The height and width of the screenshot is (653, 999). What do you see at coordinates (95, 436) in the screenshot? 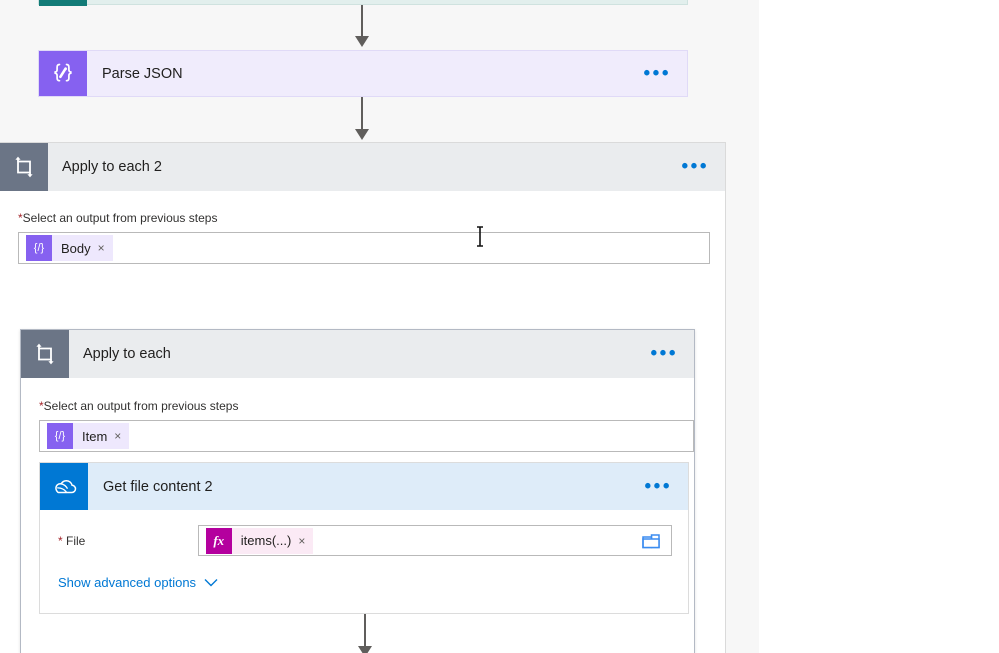
I see `token-label: Item` at bounding box center [95, 436].